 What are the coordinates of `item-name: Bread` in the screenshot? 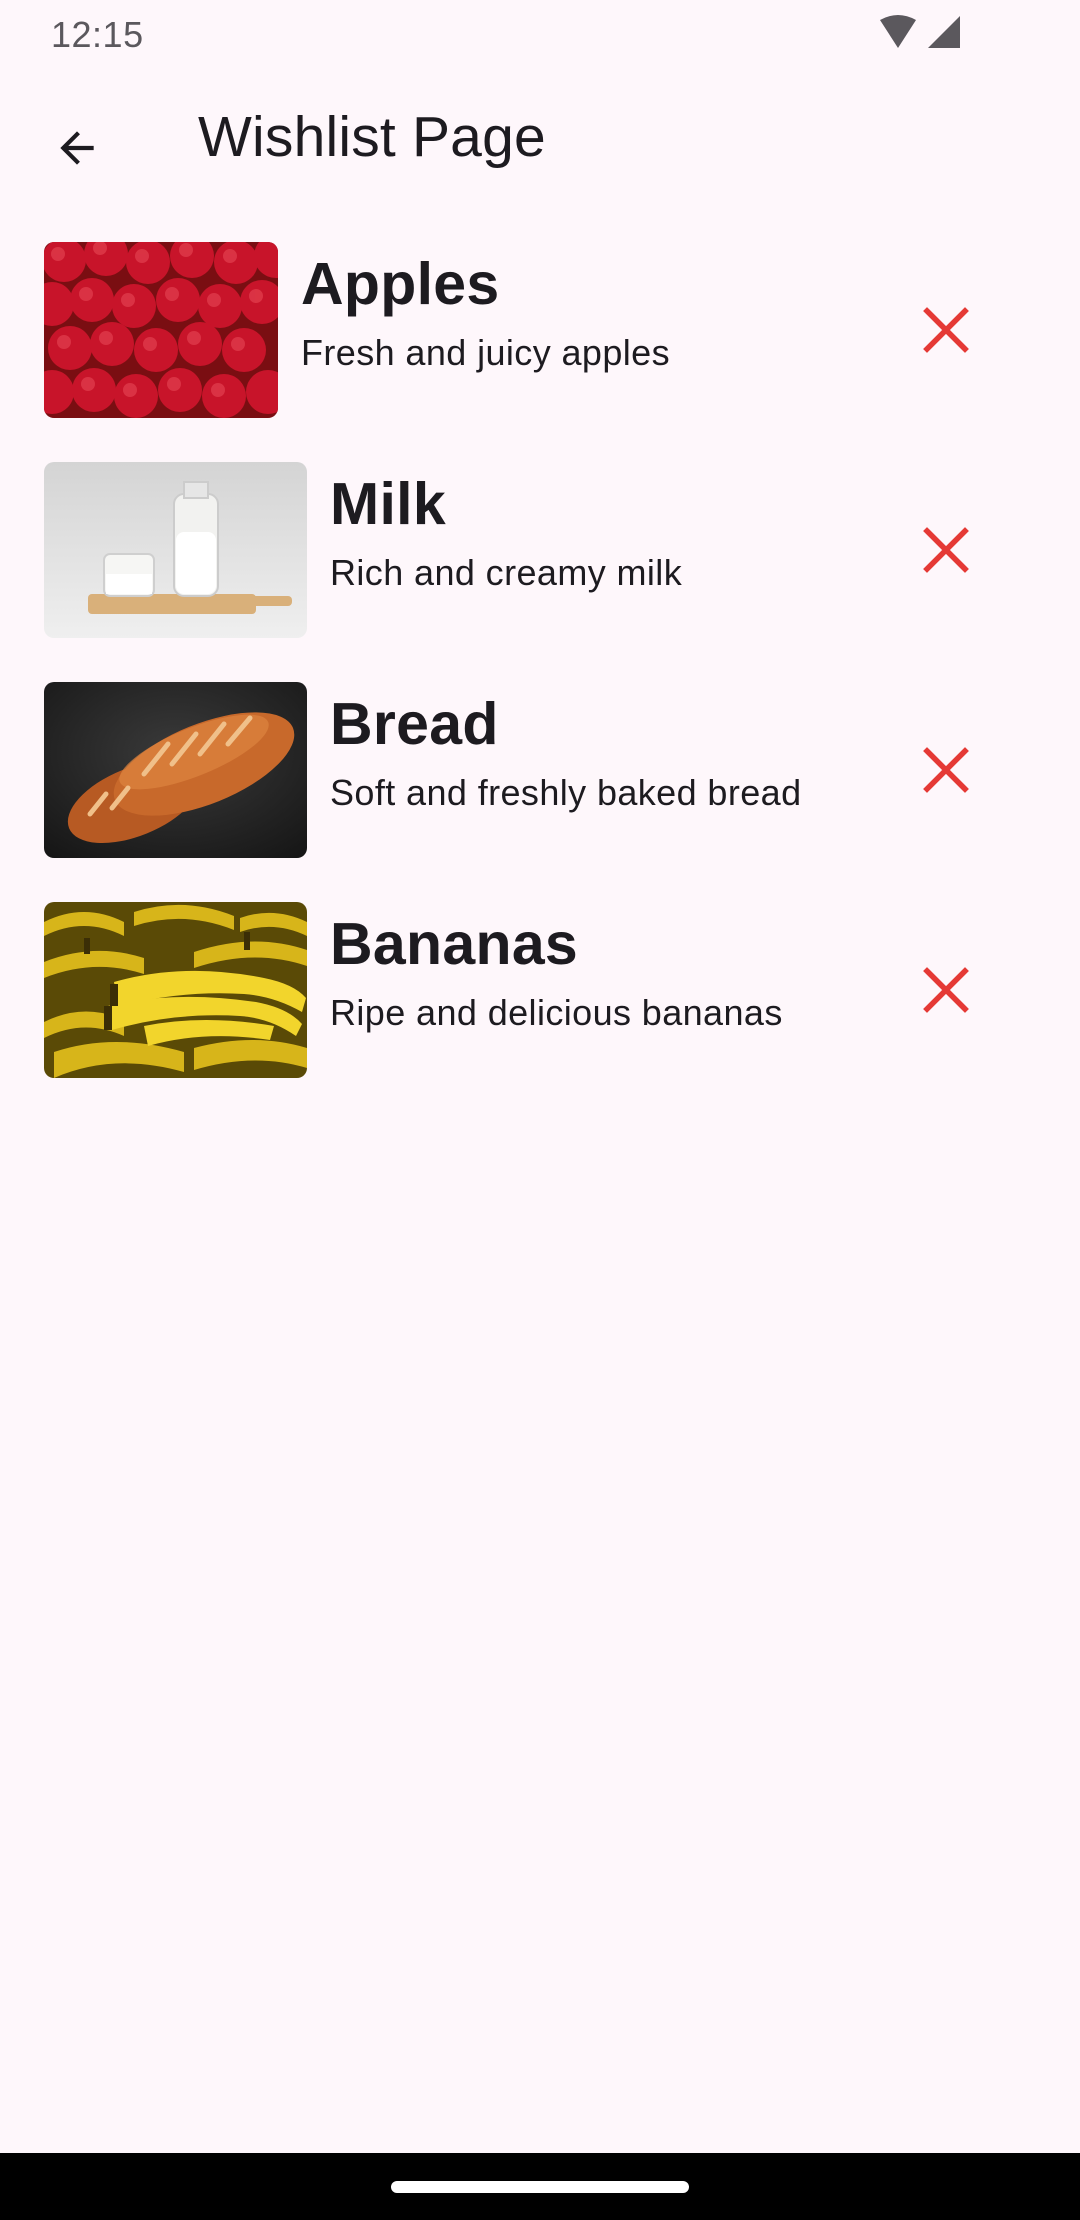 It's located at (414, 724).